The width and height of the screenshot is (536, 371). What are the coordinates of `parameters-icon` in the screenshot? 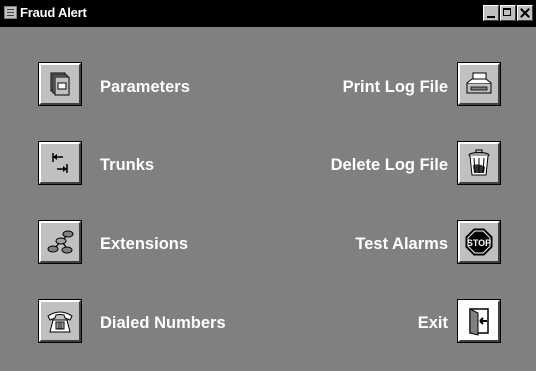 It's located at (60, 84).